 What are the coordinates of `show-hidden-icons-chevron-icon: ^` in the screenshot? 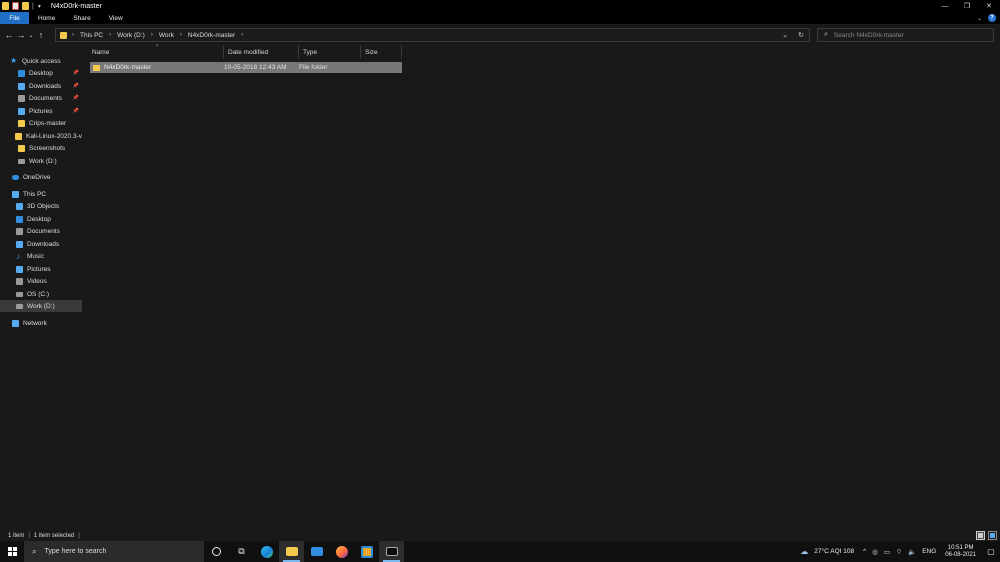 It's located at (864, 551).